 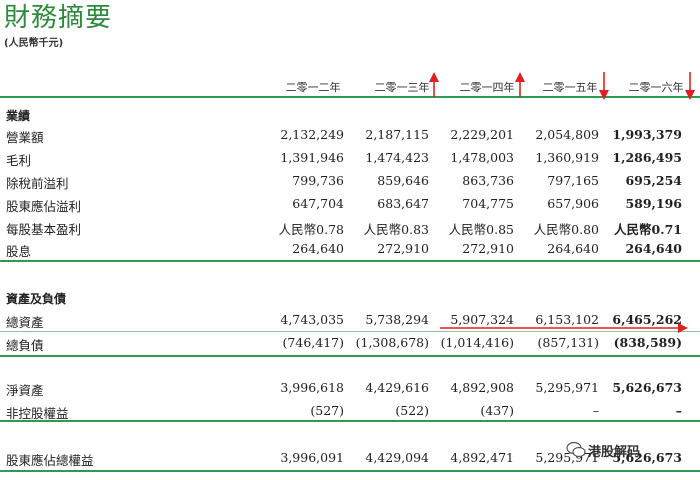 What do you see at coordinates (576, 449) in the screenshot?
I see `wechat-icon` at bounding box center [576, 449].